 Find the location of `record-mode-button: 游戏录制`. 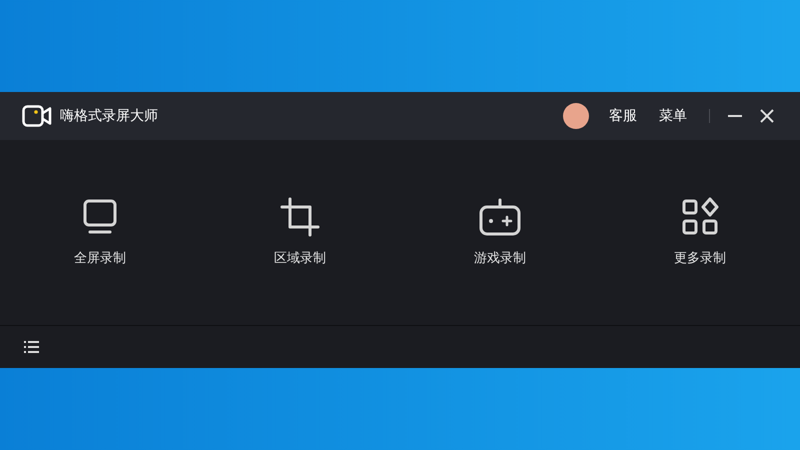

record-mode-button: 游戏录制 is located at coordinates (500, 232).